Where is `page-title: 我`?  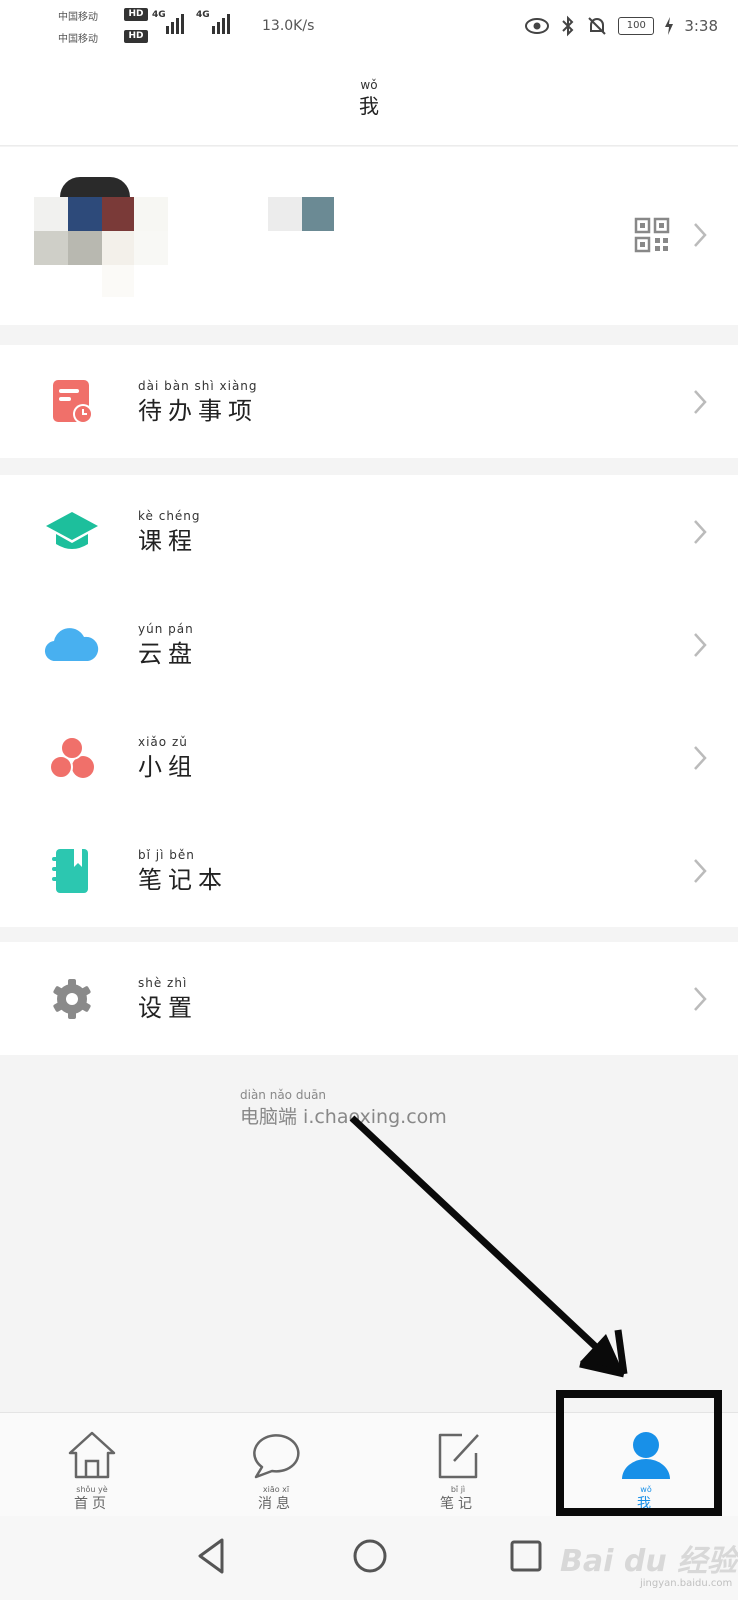 page-title: 我 is located at coordinates (369, 106).